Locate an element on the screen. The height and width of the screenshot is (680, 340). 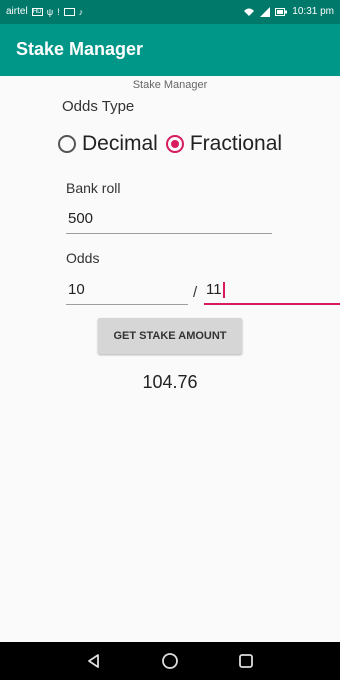
status-right: 10:31 pm is located at coordinates (288, 11).